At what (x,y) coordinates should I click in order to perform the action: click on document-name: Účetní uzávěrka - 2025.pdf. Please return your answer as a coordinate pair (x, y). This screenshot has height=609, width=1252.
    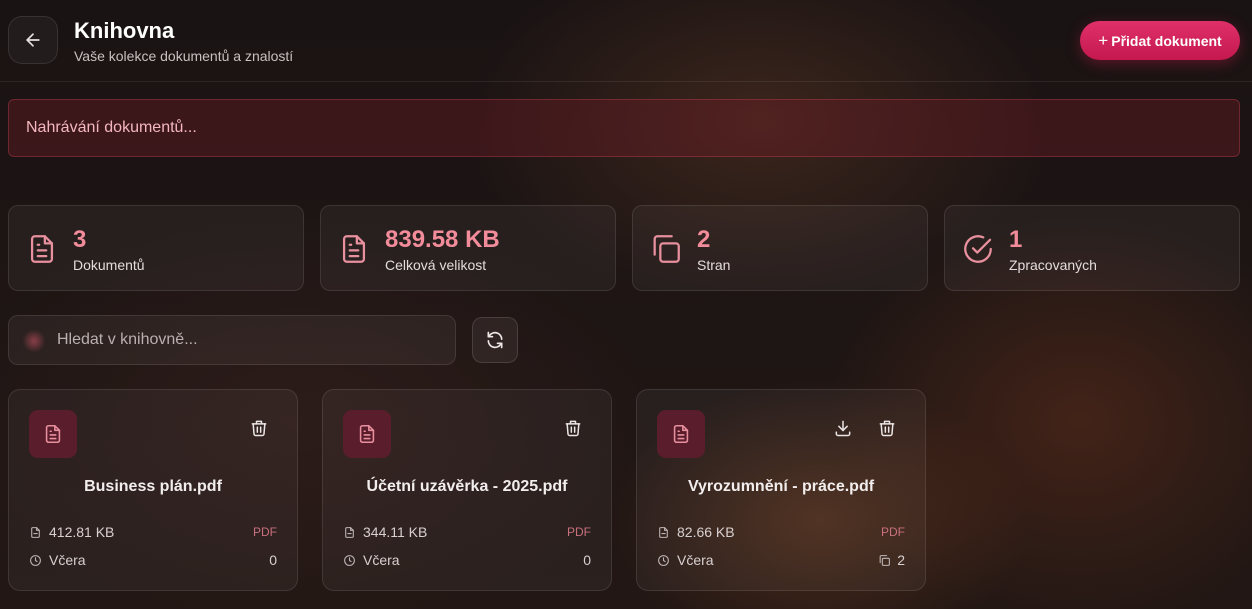
    Looking at the image, I should click on (467, 486).